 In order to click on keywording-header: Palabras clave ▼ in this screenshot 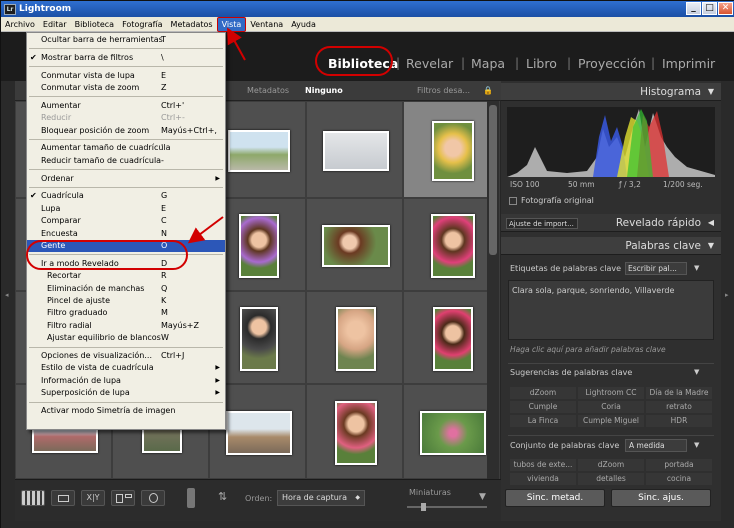, I will do `click(611, 246)`.